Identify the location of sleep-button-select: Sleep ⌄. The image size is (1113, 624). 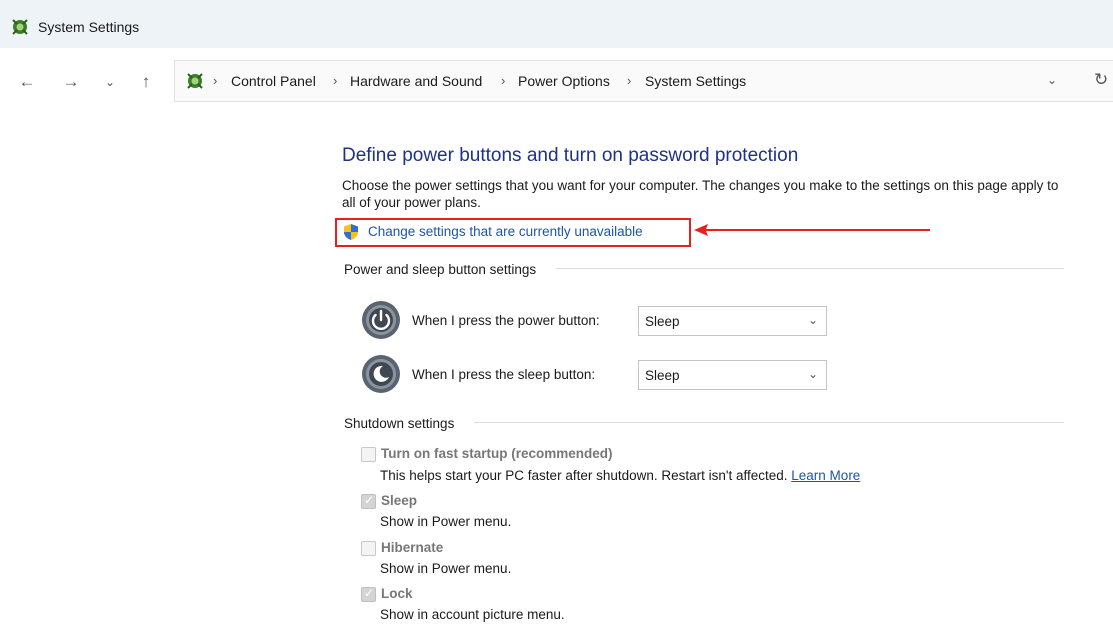
(732, 375).